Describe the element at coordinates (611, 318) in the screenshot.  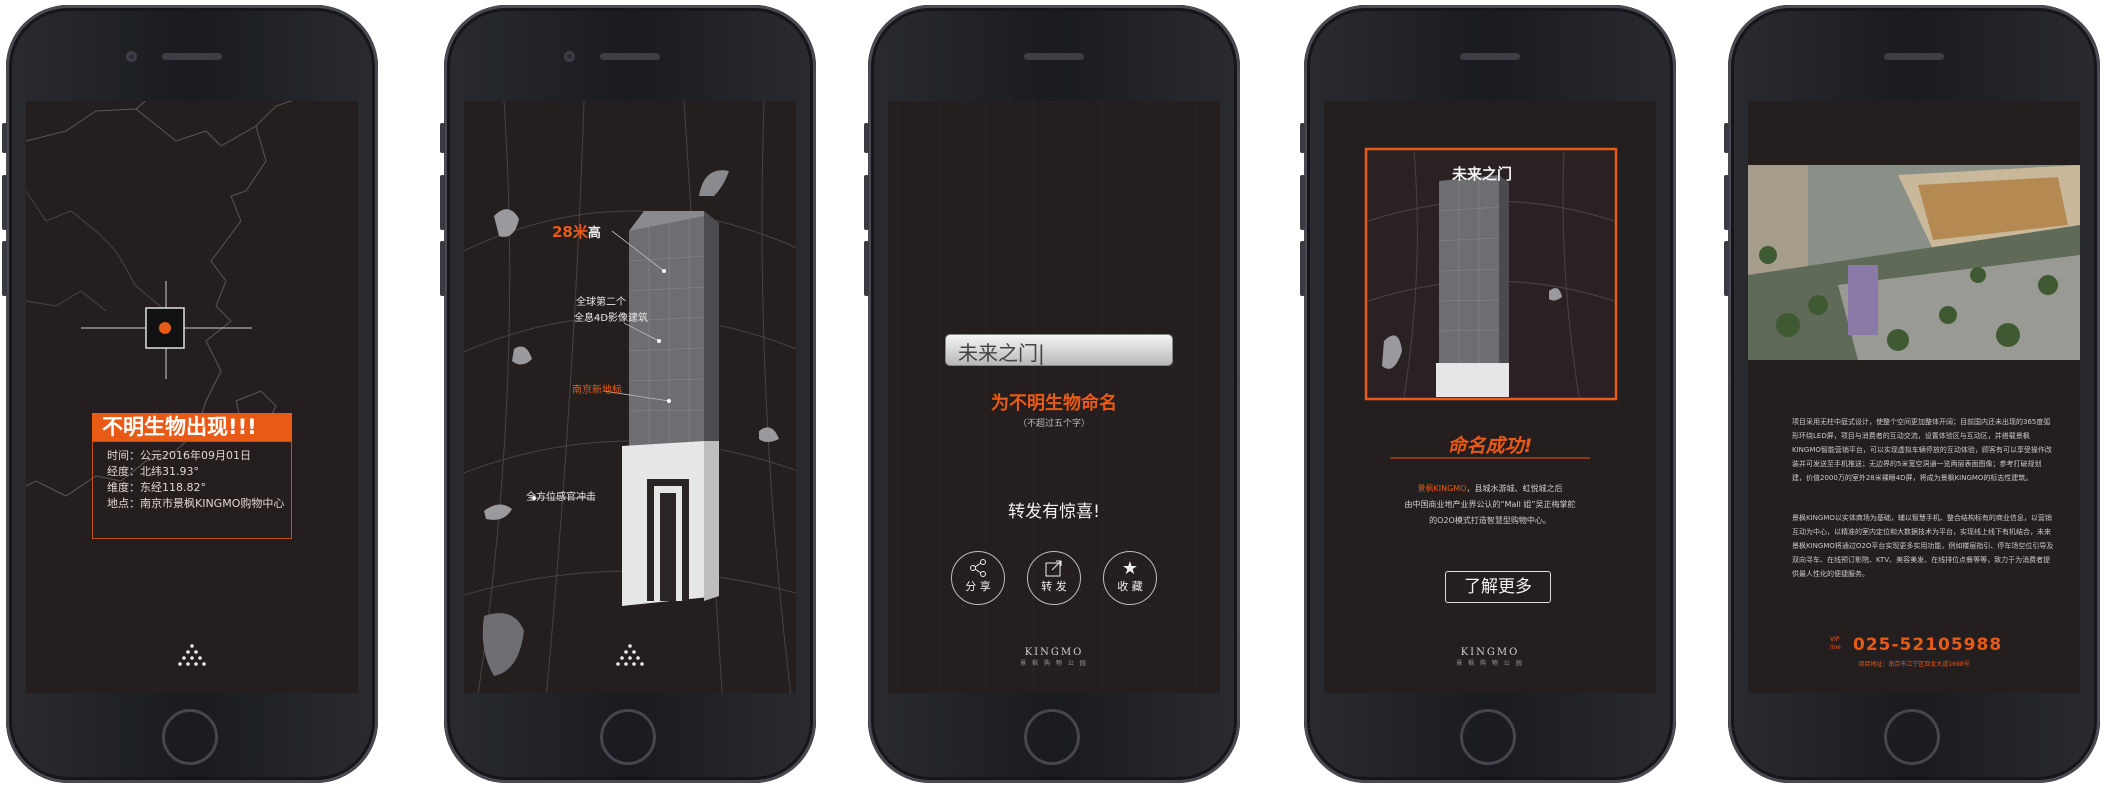
I see `rank-label-2: 全息4D影像建筑` at that location.